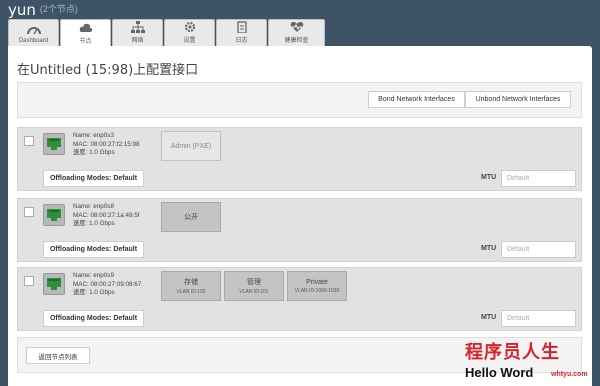  I want to click on tab-dashboard: Dashboard, so click(33, 32).